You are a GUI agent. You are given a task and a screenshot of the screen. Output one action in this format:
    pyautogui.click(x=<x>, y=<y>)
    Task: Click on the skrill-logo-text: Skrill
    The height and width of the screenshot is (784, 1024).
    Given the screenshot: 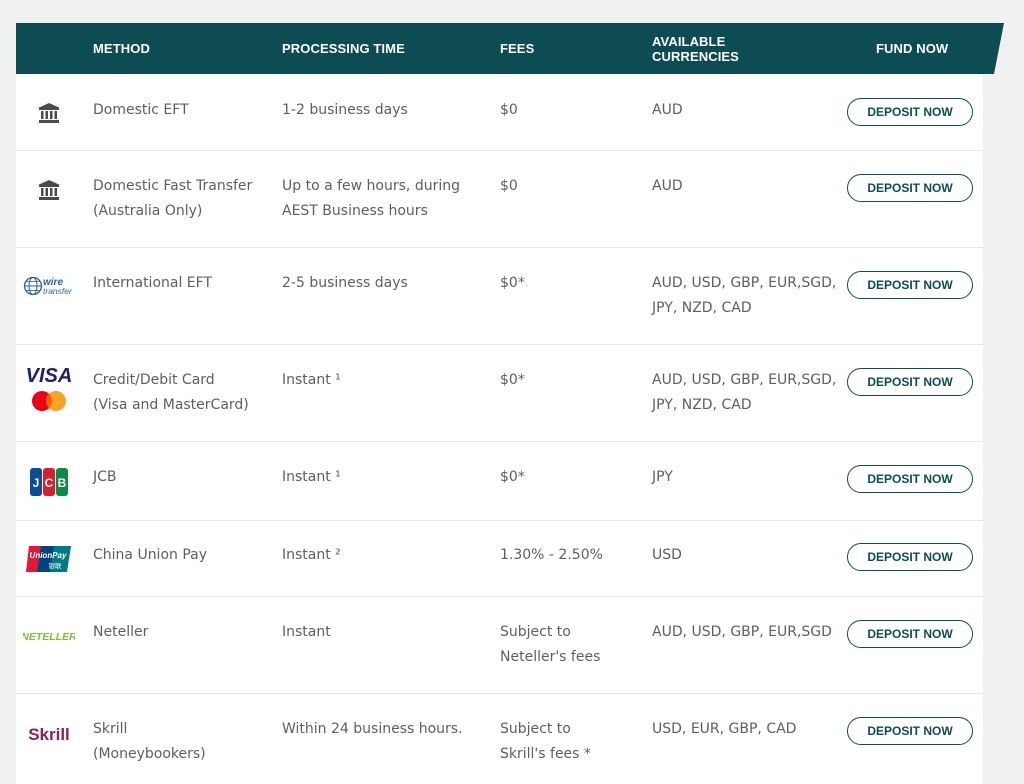 What is the action you would take?
    pyautogui.click(x=49, y=734)
    